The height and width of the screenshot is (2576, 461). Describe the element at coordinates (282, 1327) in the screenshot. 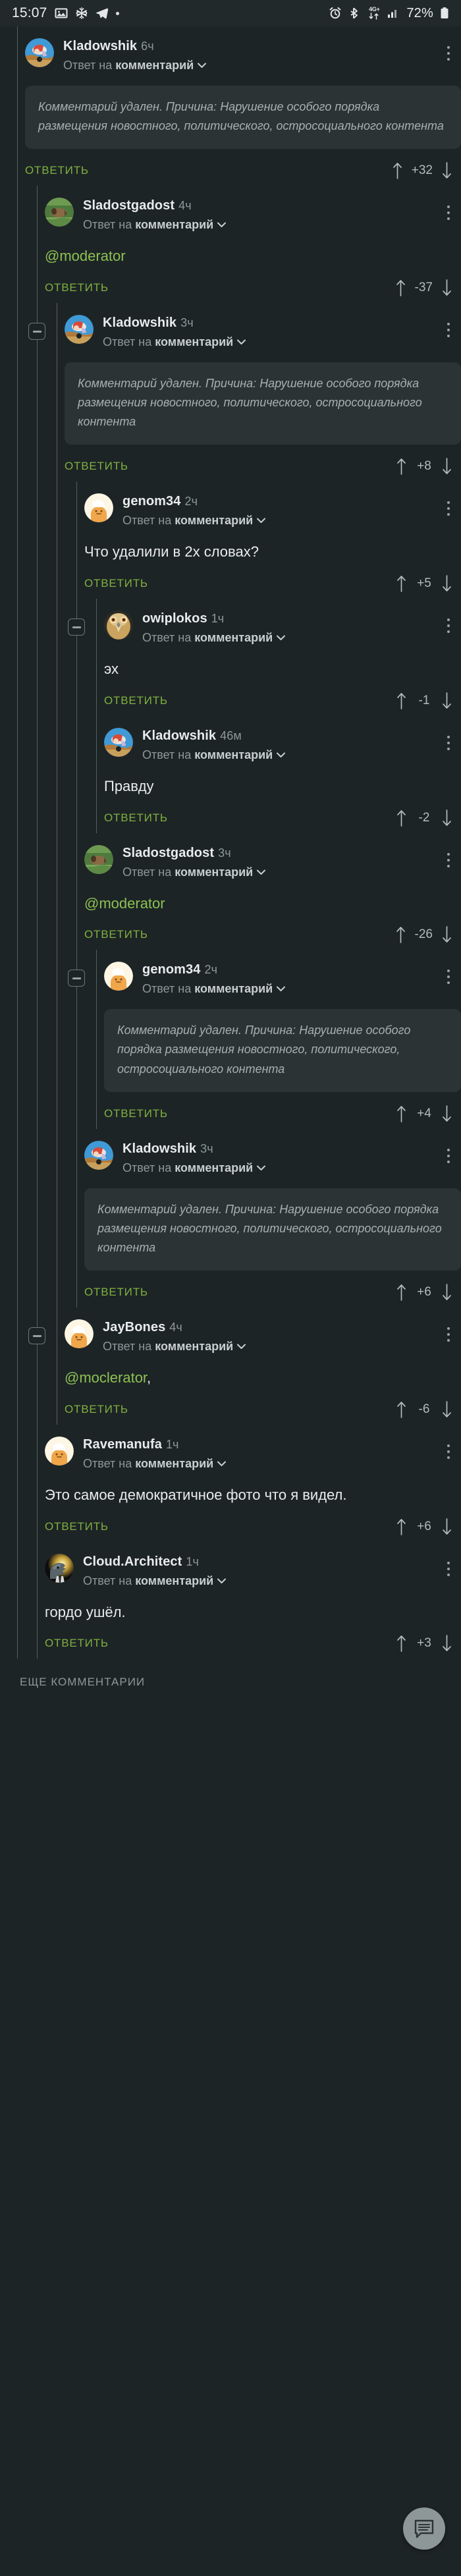

I see `comment-author: JayBones 4ч` at that location.